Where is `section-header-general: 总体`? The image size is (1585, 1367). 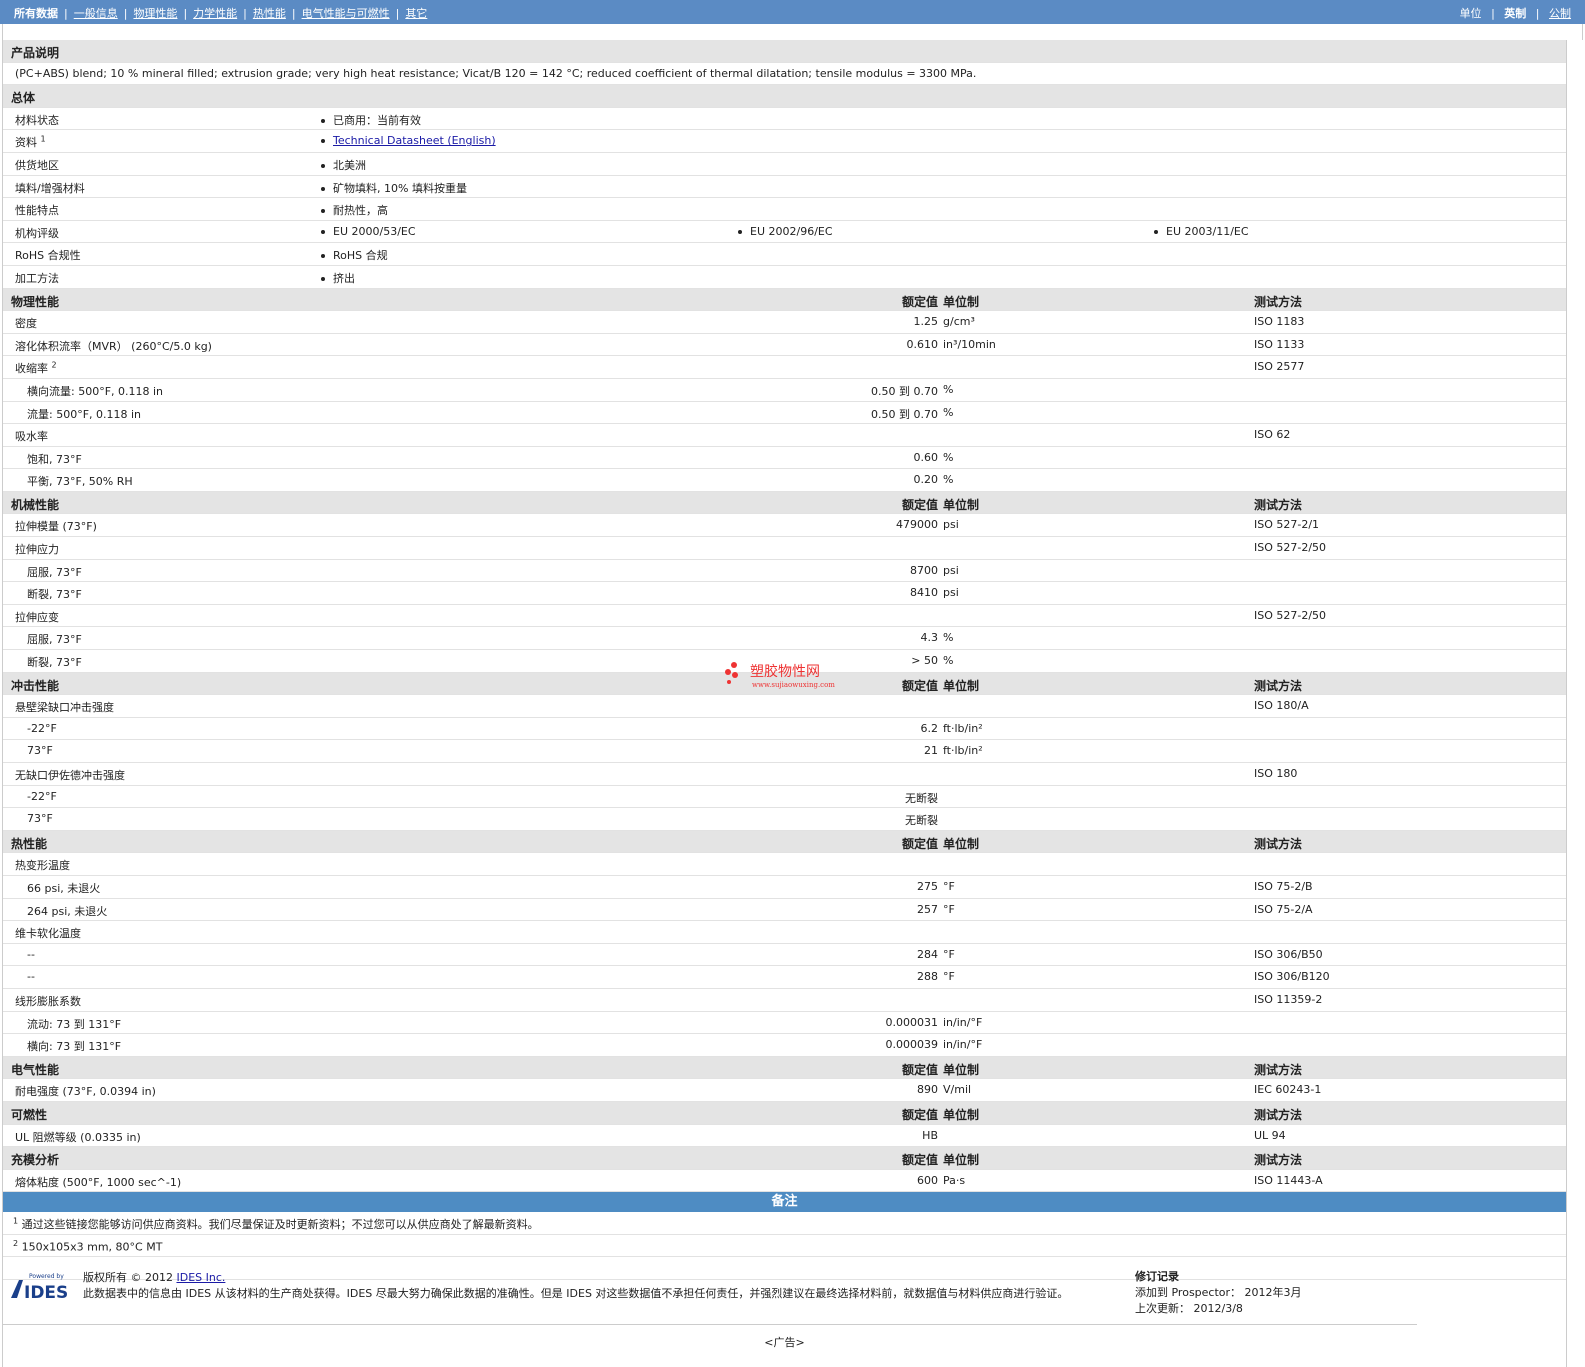 section-header-general: 总体 is located at coordinates (784, 96).